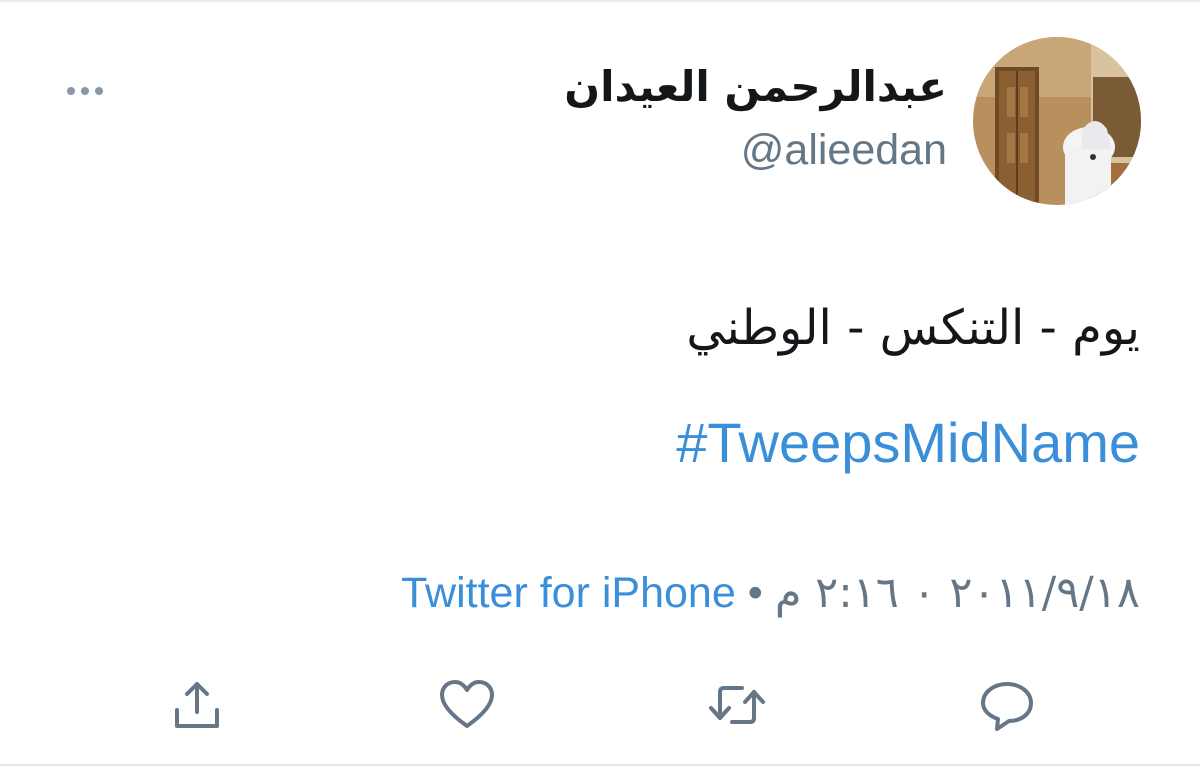  I want to click on hashtag-link: #TweepsMidName, so click(908, 442).